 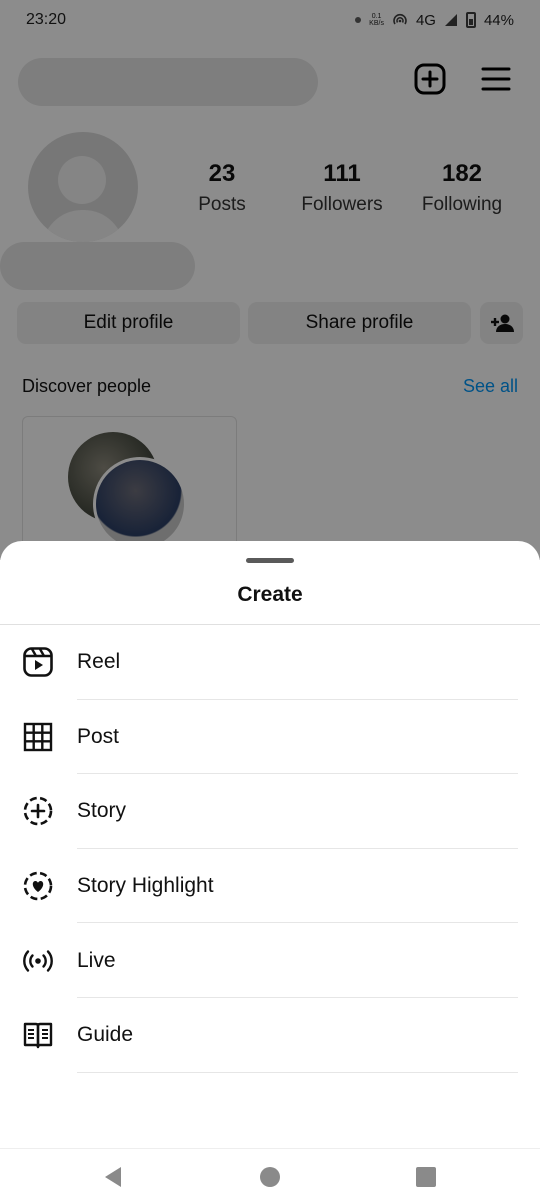 What do you see at coordinates (270, 20) in the screenshot?
I see `status-bar: 23:20 0.1 KB/s 4G 44%` at bounding box center [270, 20].